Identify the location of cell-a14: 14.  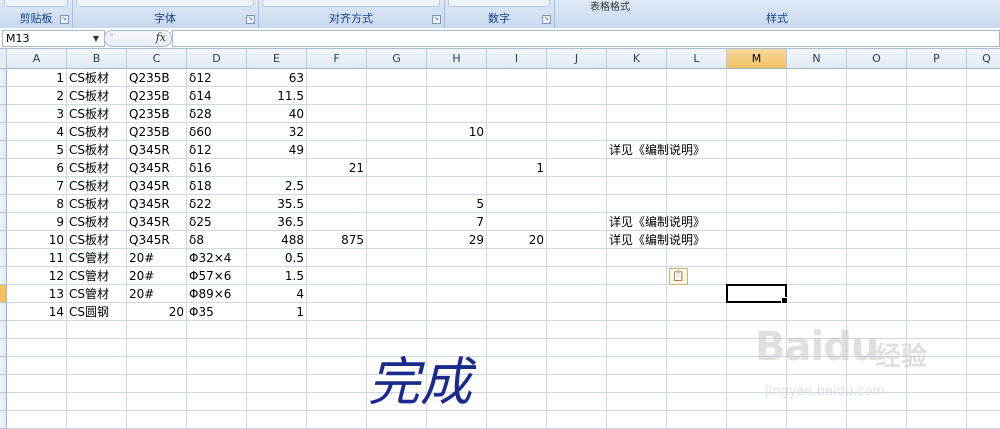
(37, 312).